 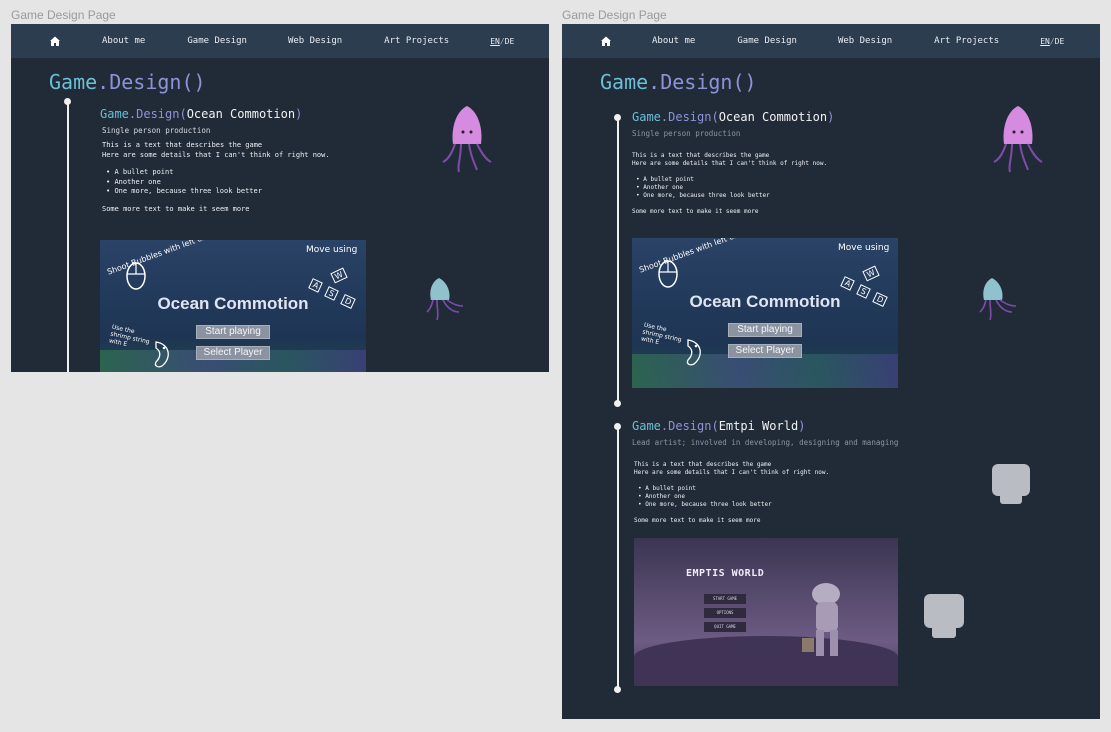 I want to click on seaweed-decoration, so click(x=765, y=371).